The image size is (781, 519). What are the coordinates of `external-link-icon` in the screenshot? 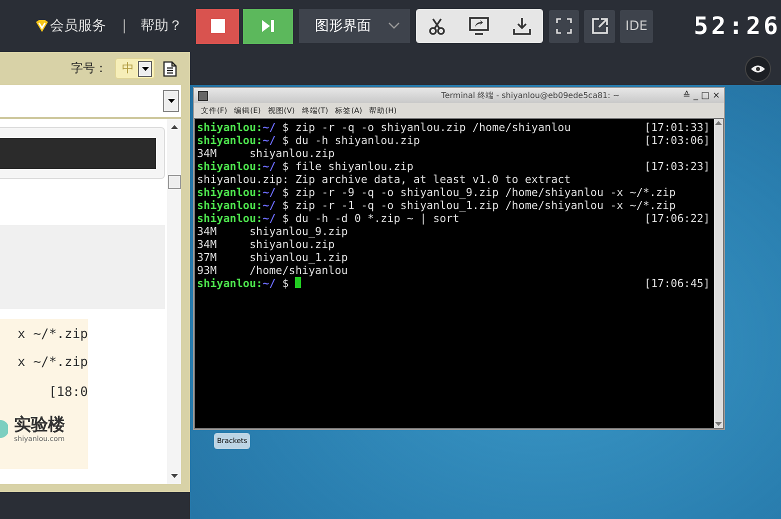 It's located at (599, 26).